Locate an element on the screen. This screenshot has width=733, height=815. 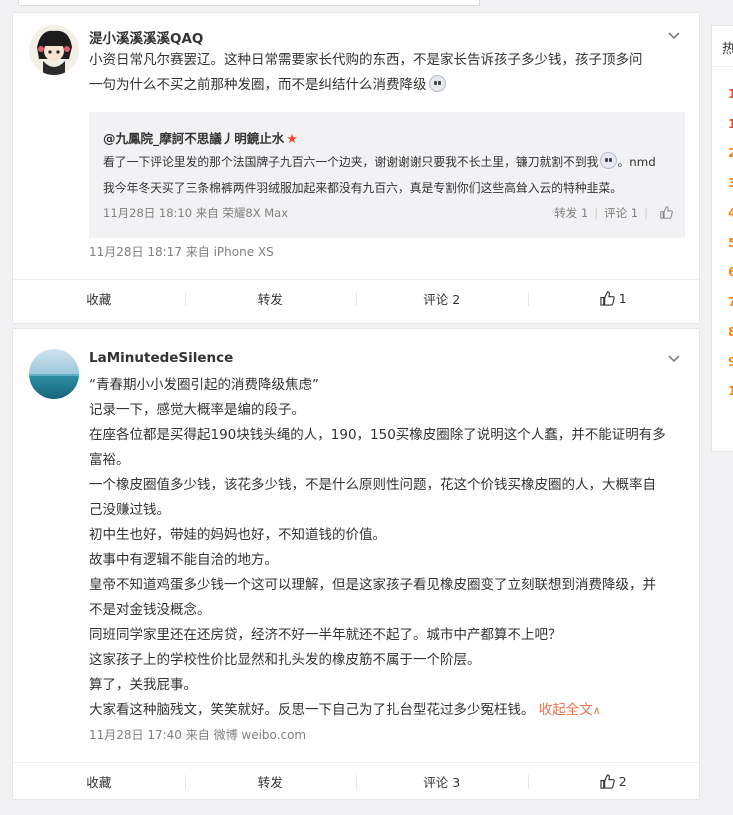
quote-comment-link: 评论 1 is located at coordinates (621, 213).